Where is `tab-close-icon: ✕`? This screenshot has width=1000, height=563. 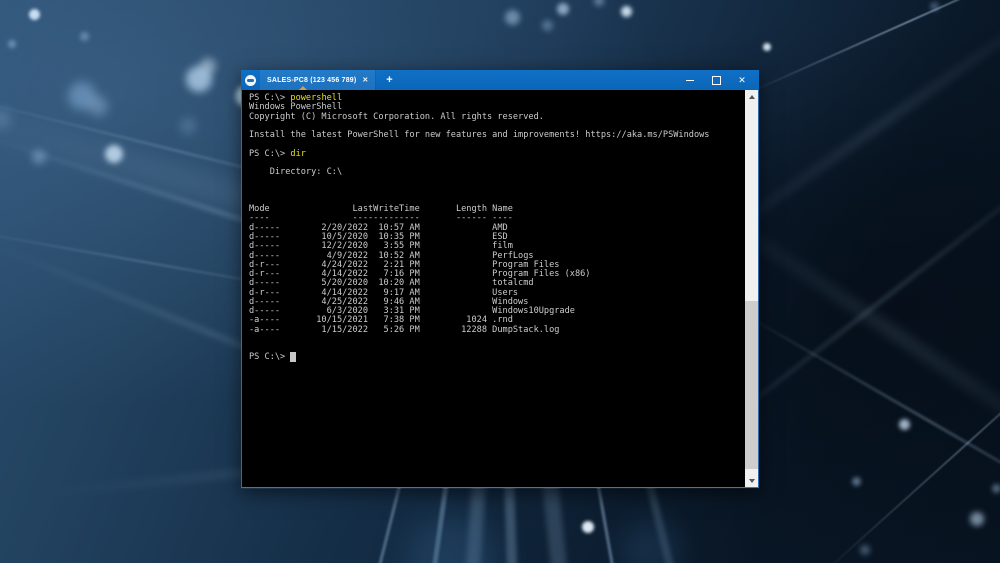
tab-close-icon: ✕ is located at coordinates (365, 80).